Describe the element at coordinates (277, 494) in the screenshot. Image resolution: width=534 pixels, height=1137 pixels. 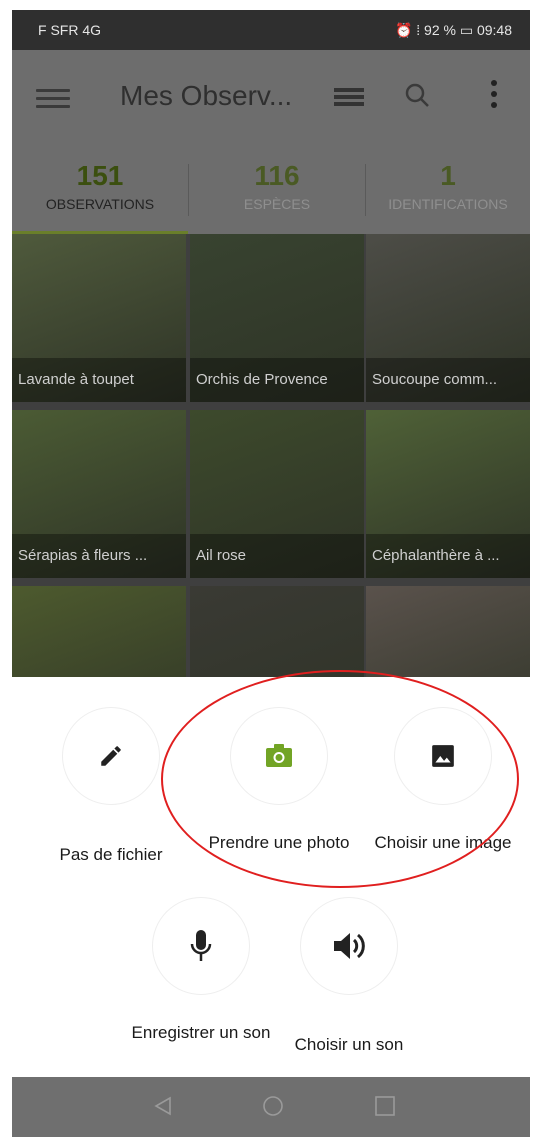
I see `observation-tile: Ail rose` at that location.